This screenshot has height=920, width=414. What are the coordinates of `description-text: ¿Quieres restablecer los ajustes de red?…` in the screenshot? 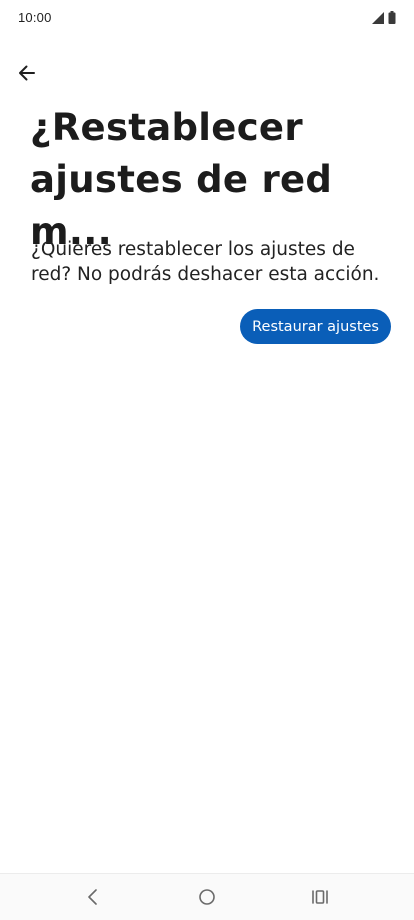 It's located at (205, 262).